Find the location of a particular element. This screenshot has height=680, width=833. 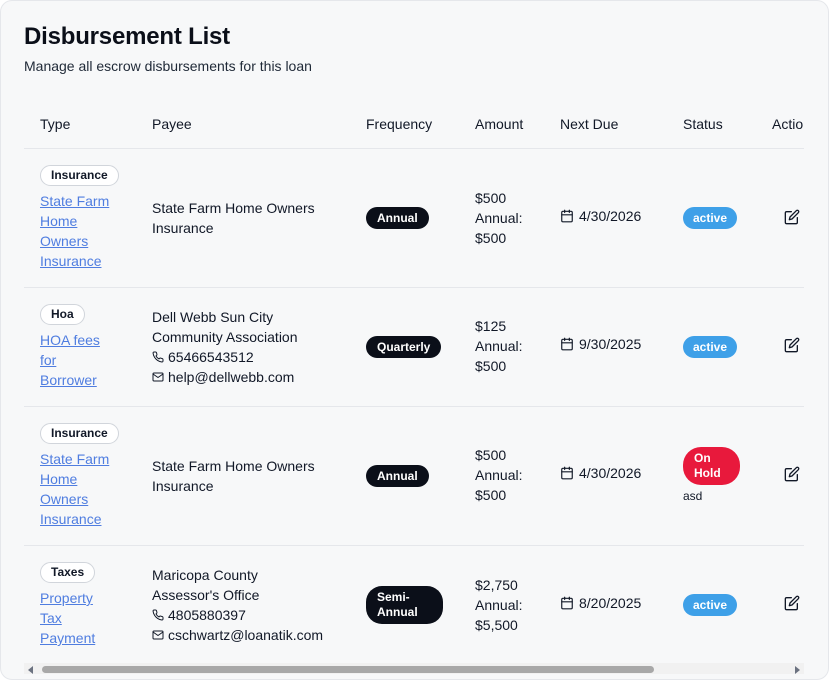

status-badge-on-hold: On Hold is located at coordinates (711, 466).